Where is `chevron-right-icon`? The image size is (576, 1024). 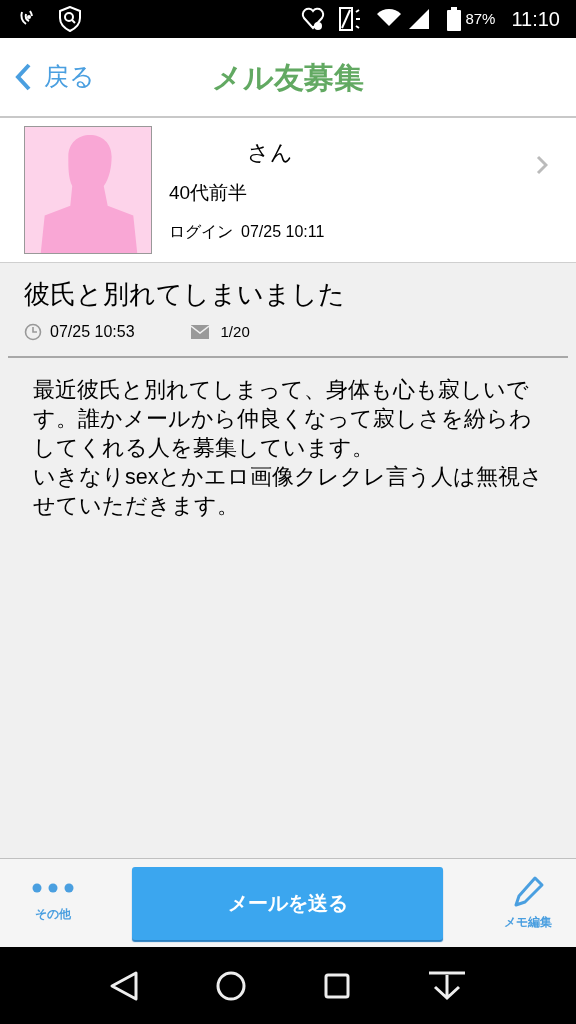
chevron-right-icon is located at coordinates (542, 165).